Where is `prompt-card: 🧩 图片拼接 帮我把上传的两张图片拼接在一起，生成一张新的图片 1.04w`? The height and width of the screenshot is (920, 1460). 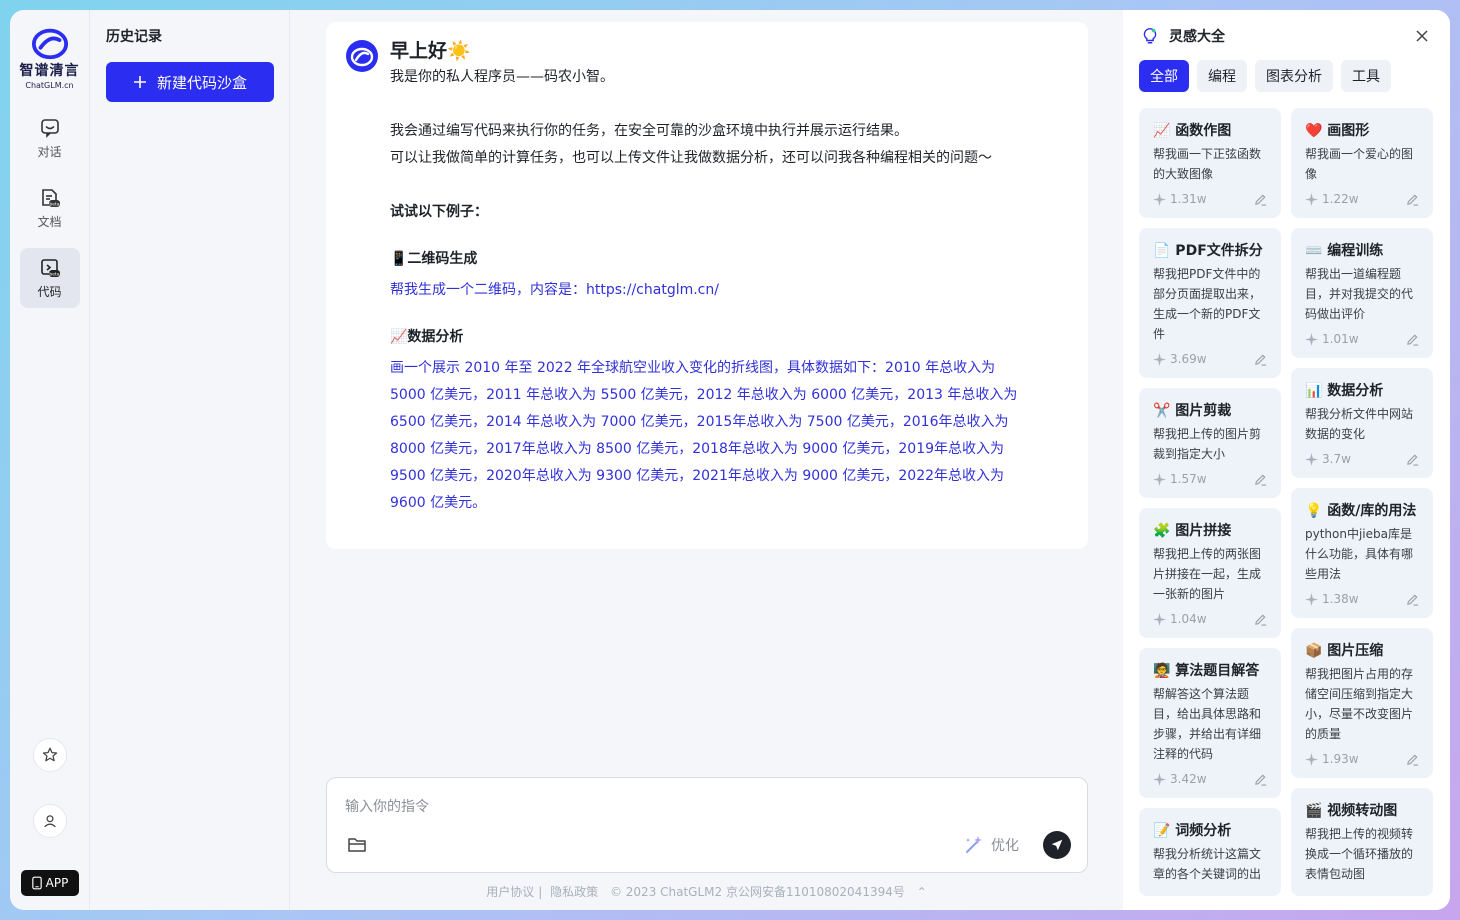 prompt-card: 🧩 图片拼接 帮我把上传的两张图片拼接在一起，生成一张新的图片 1.04w is located at coordinates (1210, 573).